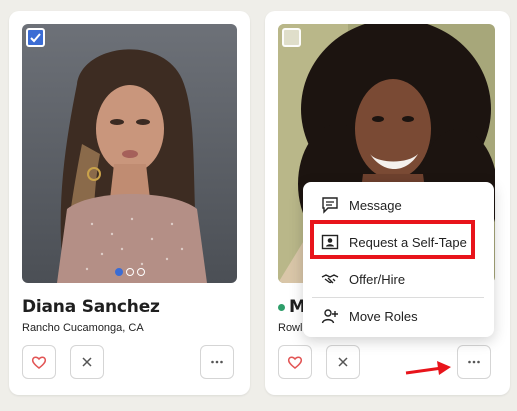 The image size is (517, 411). I want to click on pointer-arrow-icon, so click(428, 368).